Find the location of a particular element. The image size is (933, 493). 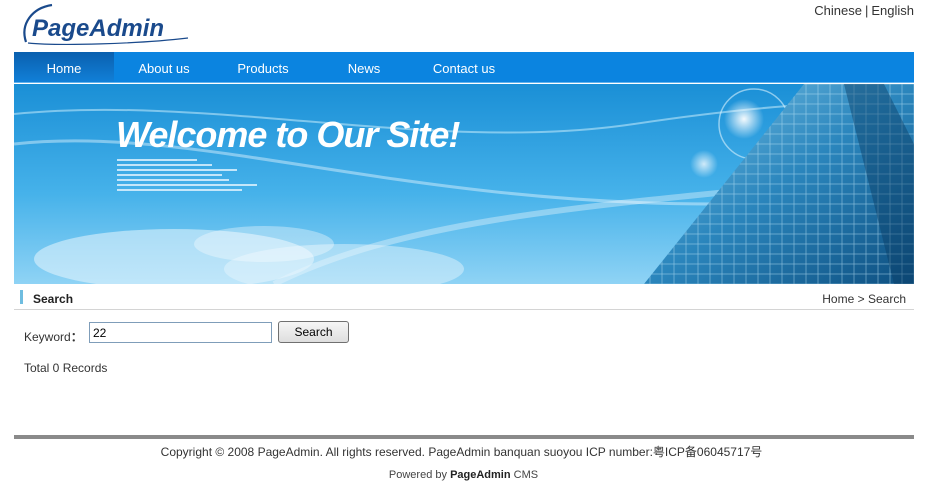

search-button: Search is located at coordinates (313, 332).